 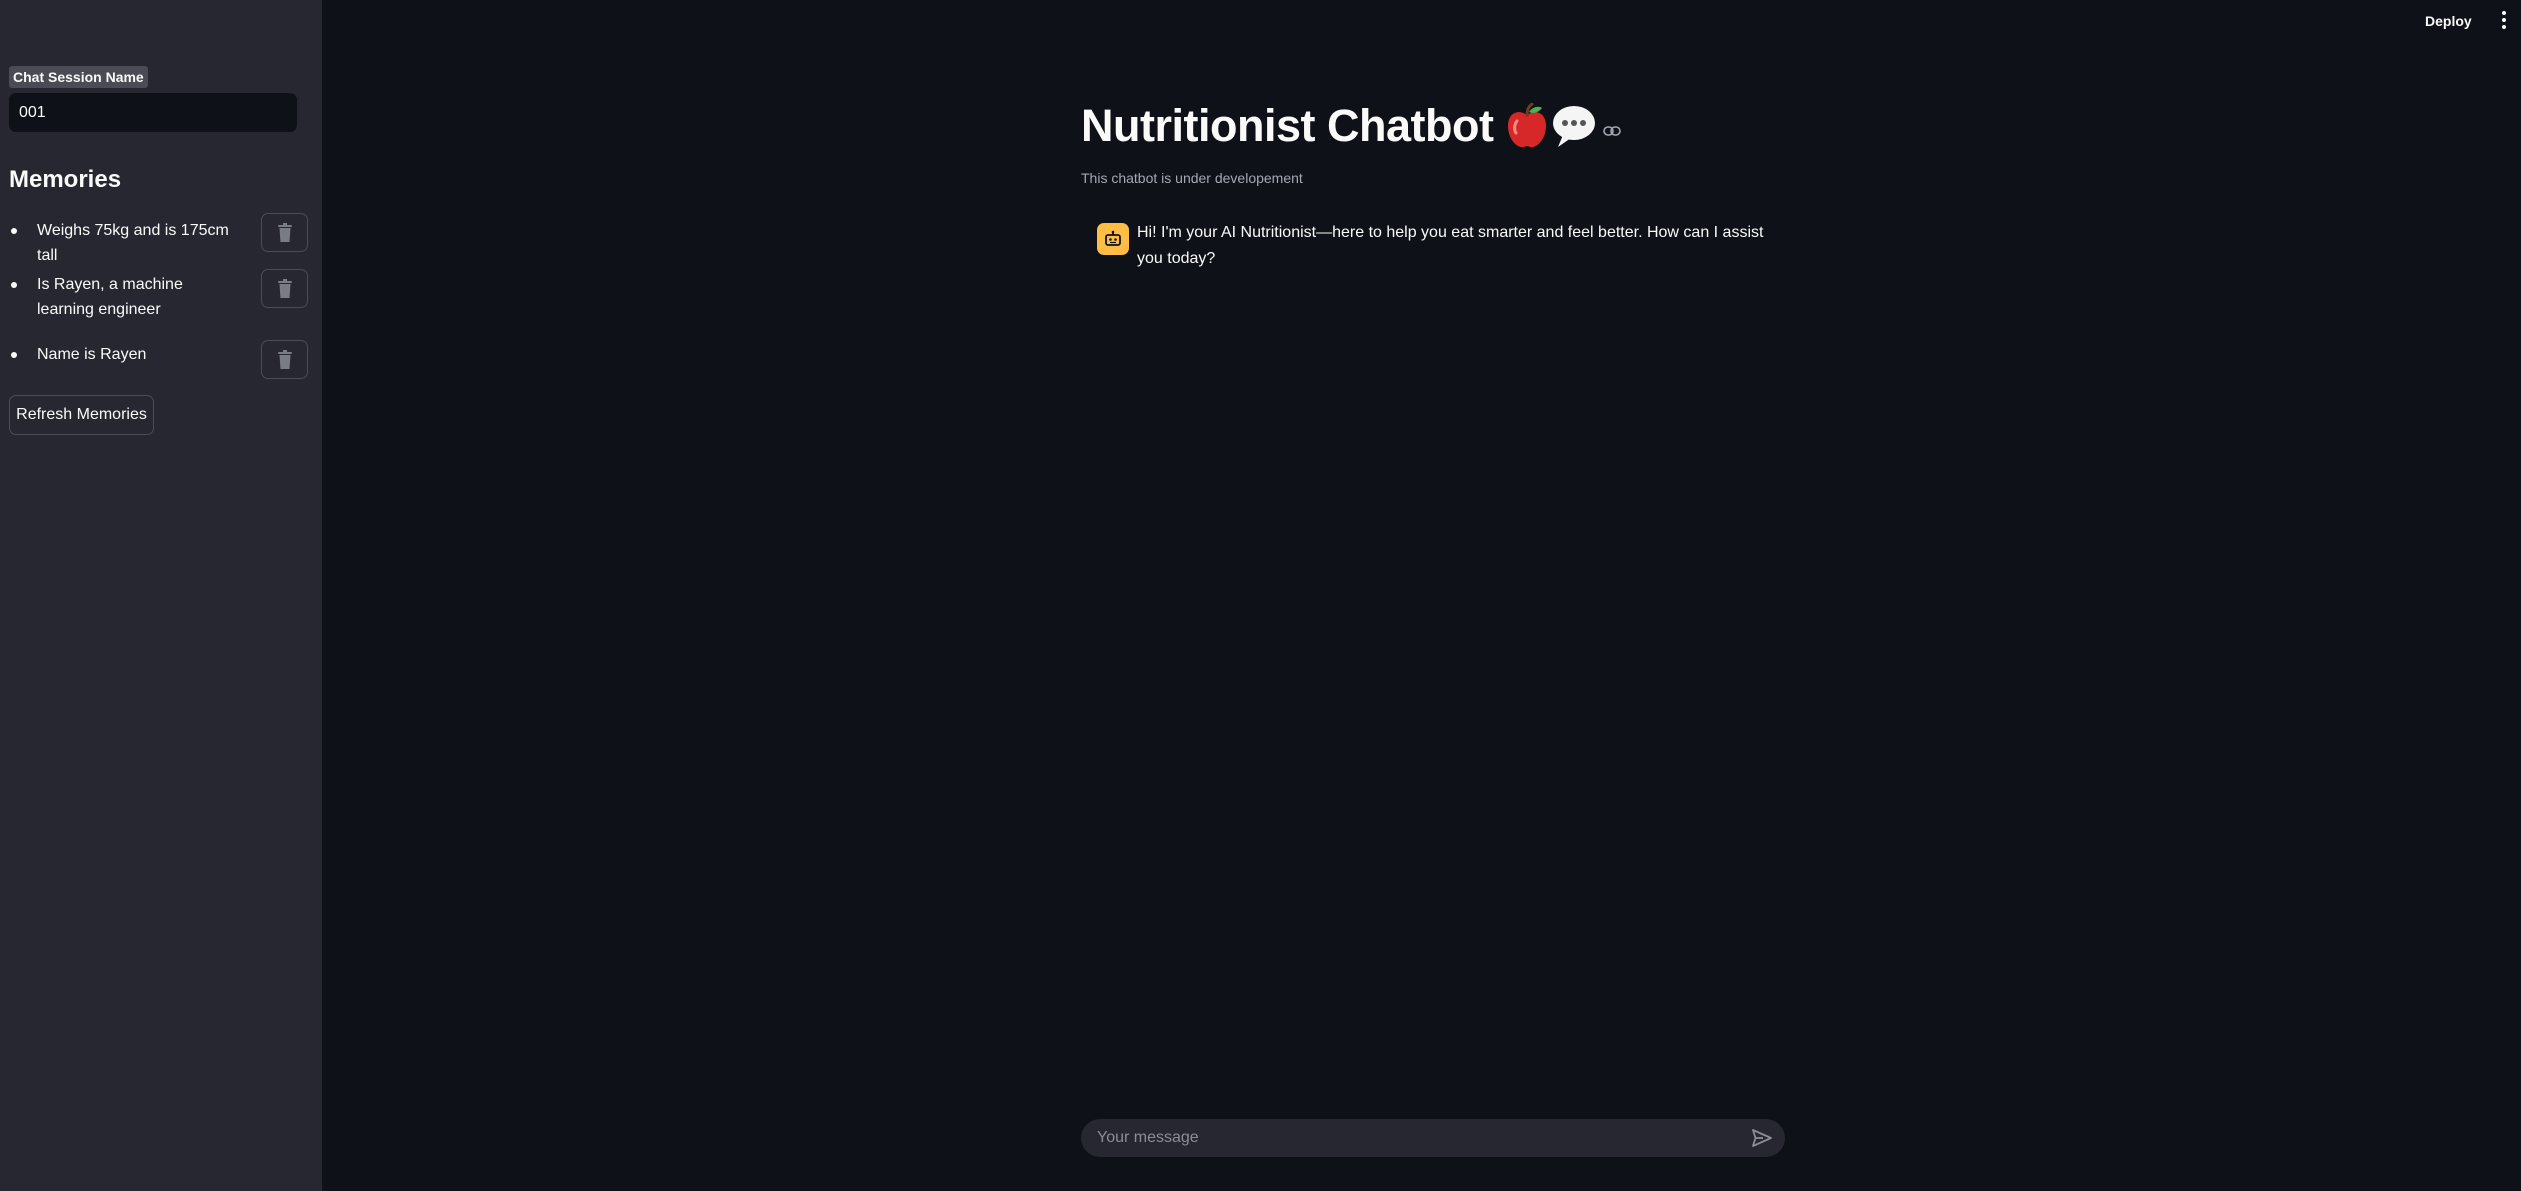 I want to click on deploy-button: Deploy, so click(x=2448, y=21).